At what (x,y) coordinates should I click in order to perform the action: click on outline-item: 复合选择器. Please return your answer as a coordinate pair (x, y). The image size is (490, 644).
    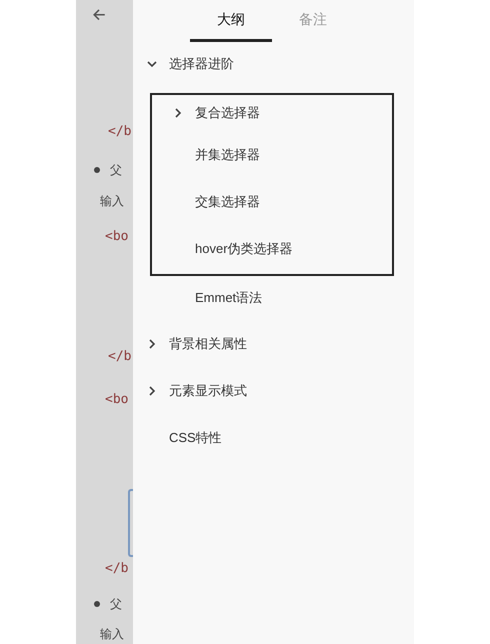
    Looking at the image, I should click on (227, 113).